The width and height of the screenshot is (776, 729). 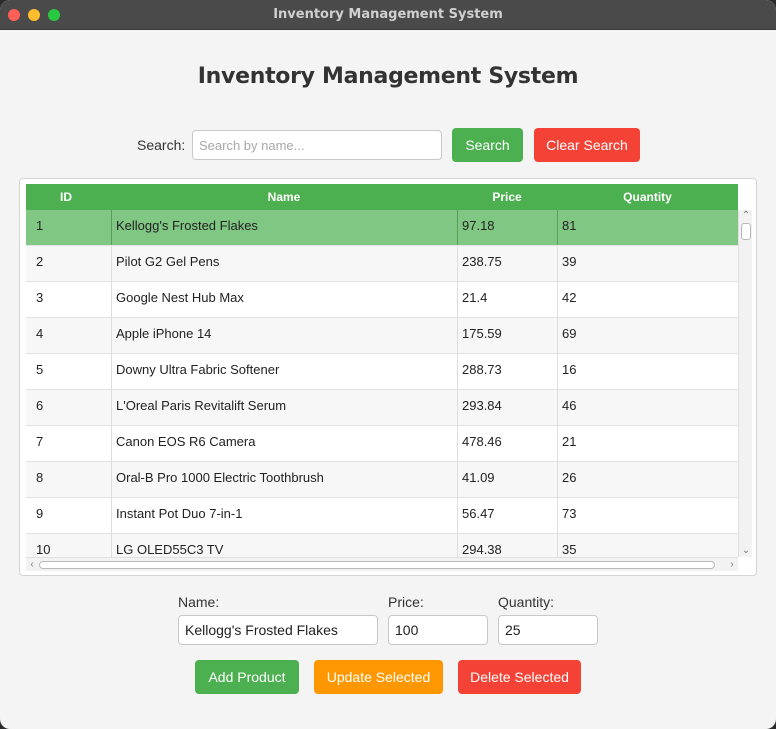 I want to click on cell-name: Instant Pot Duo 7-in-1, so click(x=284, y=515).